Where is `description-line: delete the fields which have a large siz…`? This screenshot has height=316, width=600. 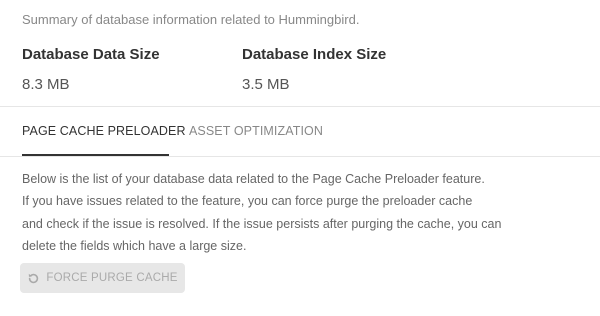
description-line: delete the fields which have a large siz… is located at coordinates (134, 245).